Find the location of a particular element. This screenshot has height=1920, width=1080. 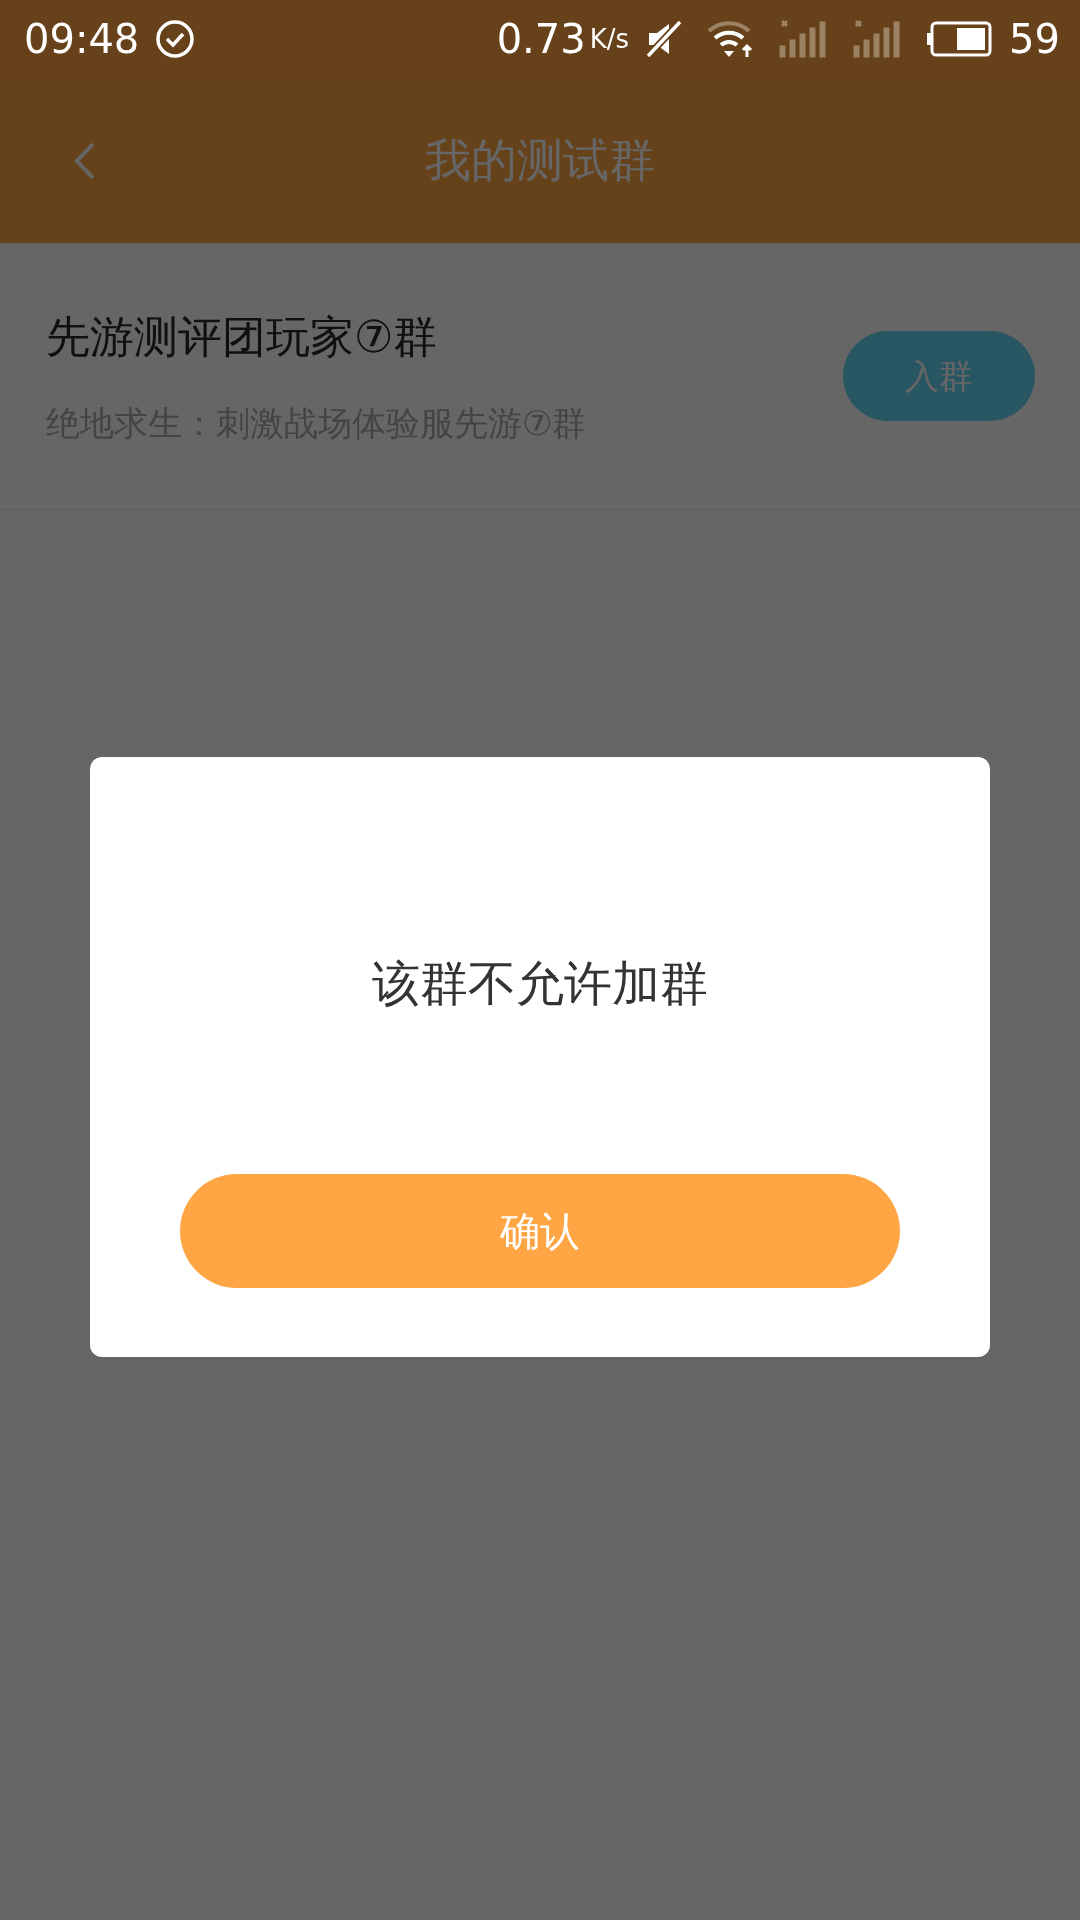

mute-icon is located at coordinates (664, 39).